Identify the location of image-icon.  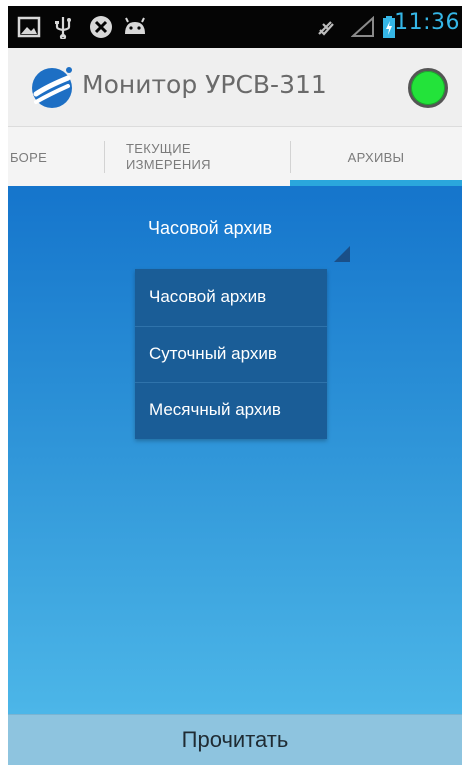
(29, 27).